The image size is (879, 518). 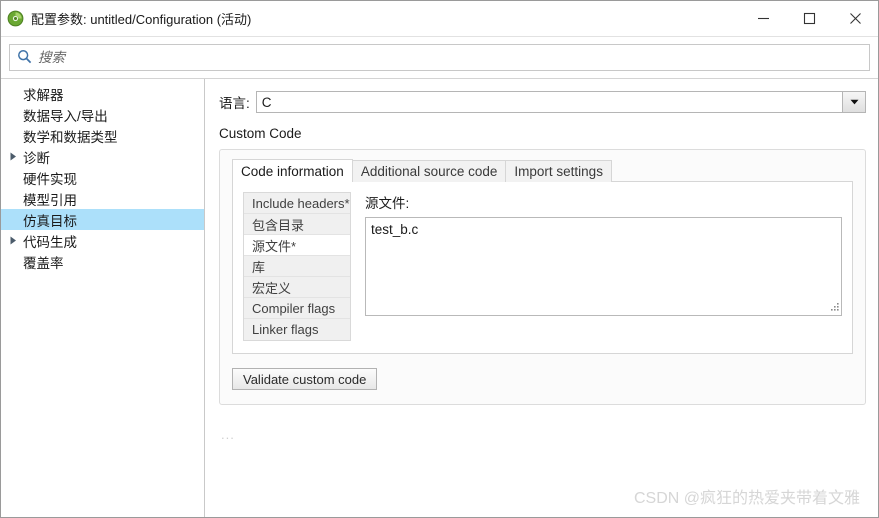 I want to click on sidebar-item-diagnostics: 诊断, so click(x=102, y=156).